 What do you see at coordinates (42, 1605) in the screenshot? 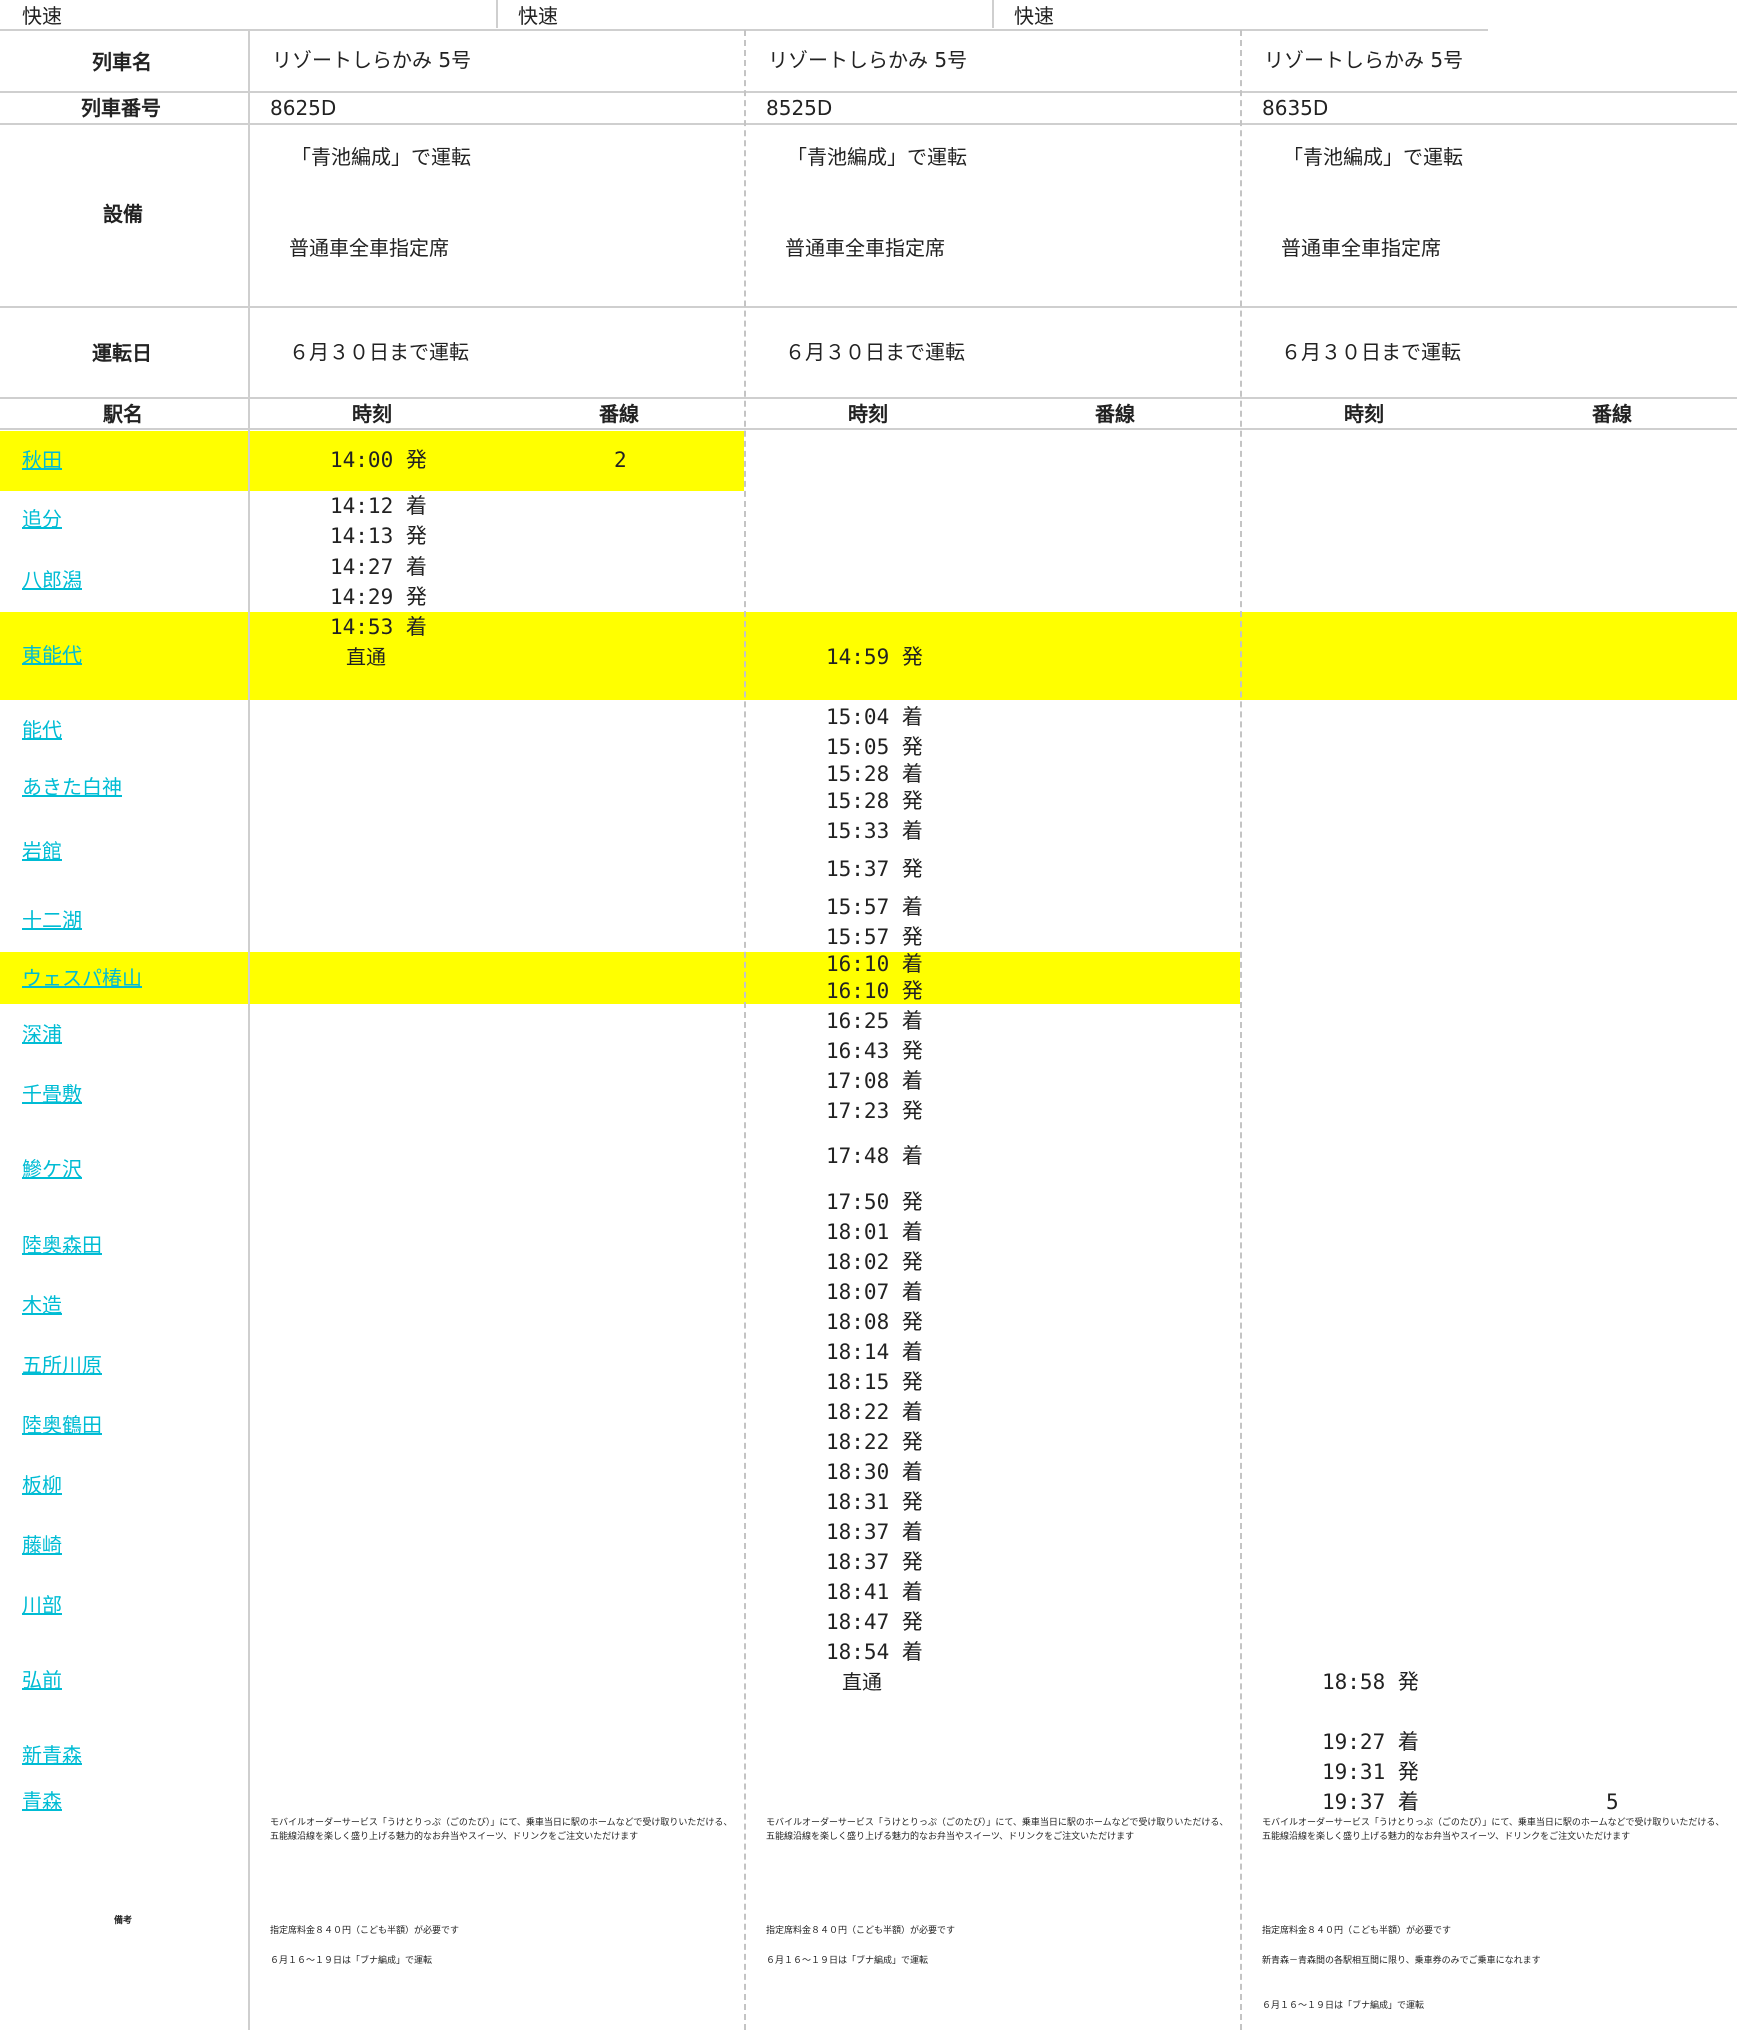
I see `station-link-kawabe: 川部` at bounding box center [42, 1605].